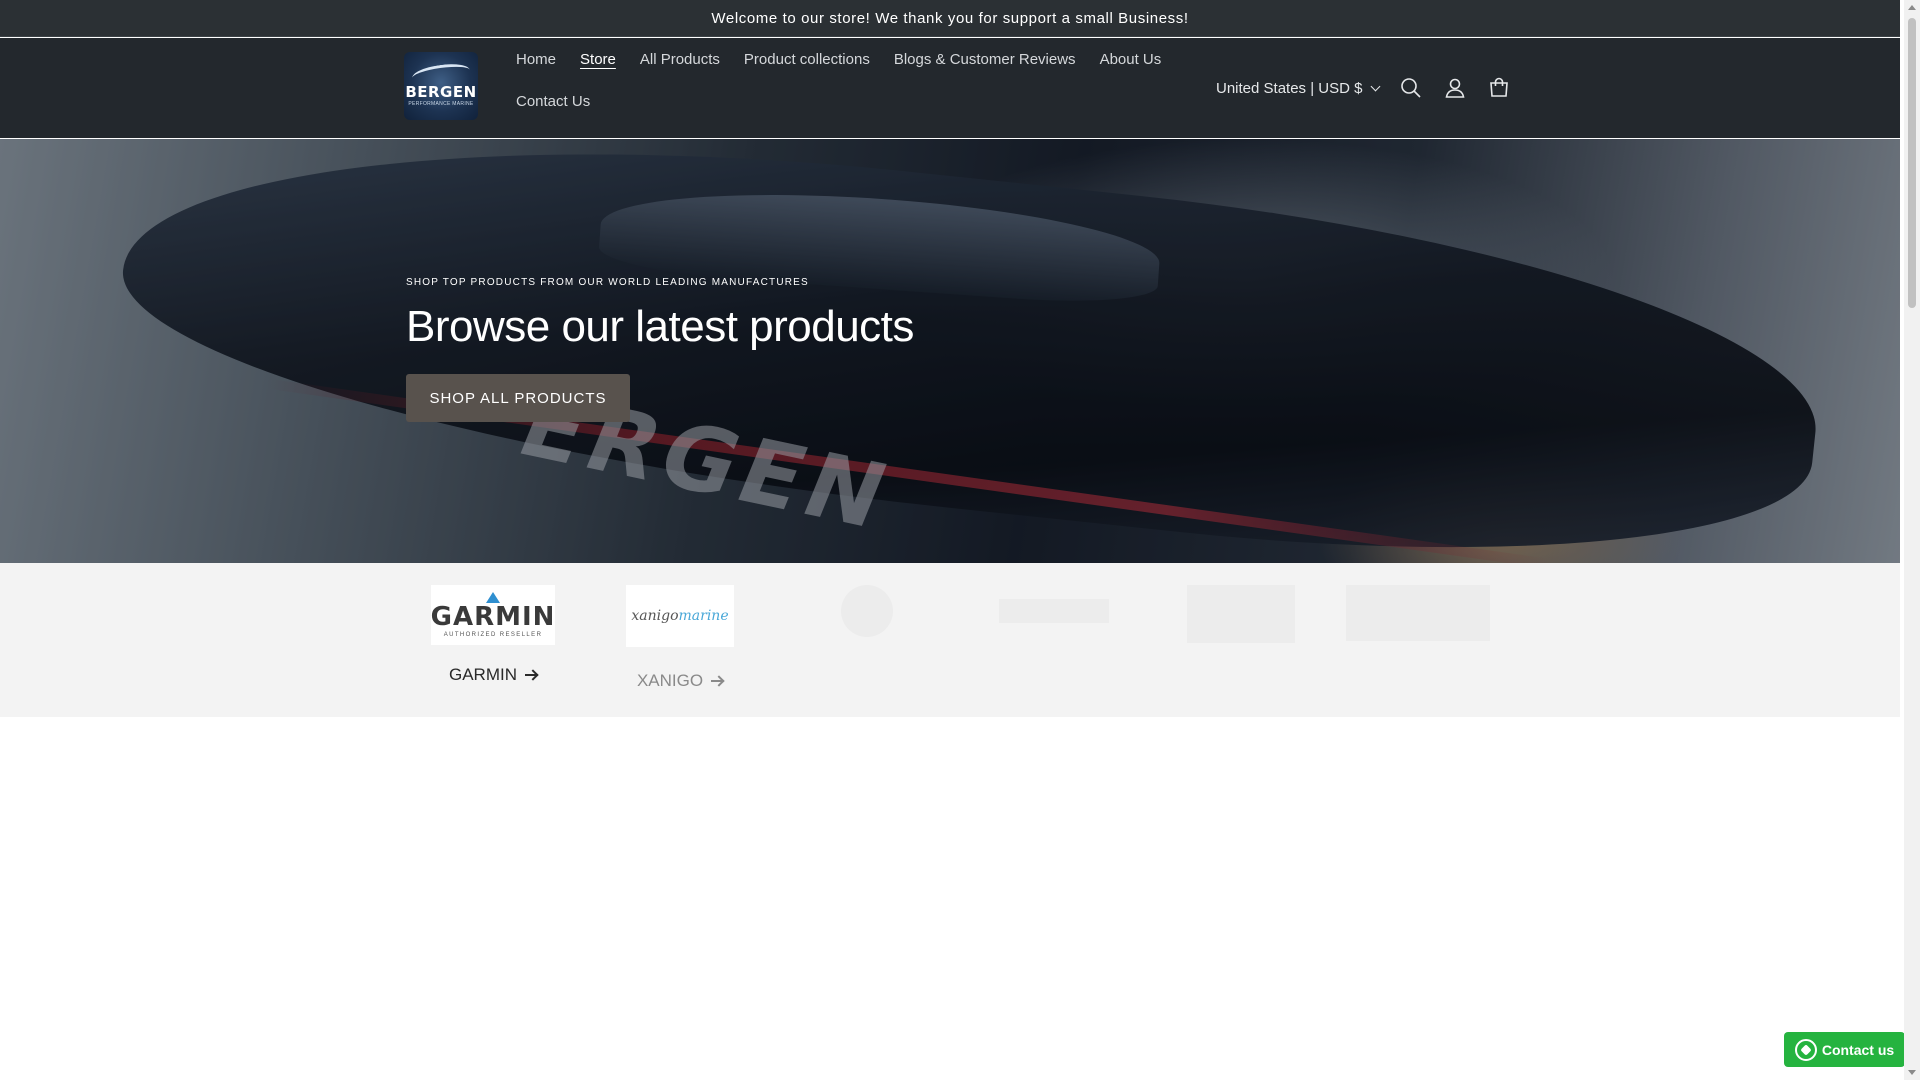 The width and height of the screenshot is (1920, 1080). What do you see at coordinates (483, 674) in the screenshot?
I see `brand-name-garmin: GARMIN` at bounding box center [483, 674].